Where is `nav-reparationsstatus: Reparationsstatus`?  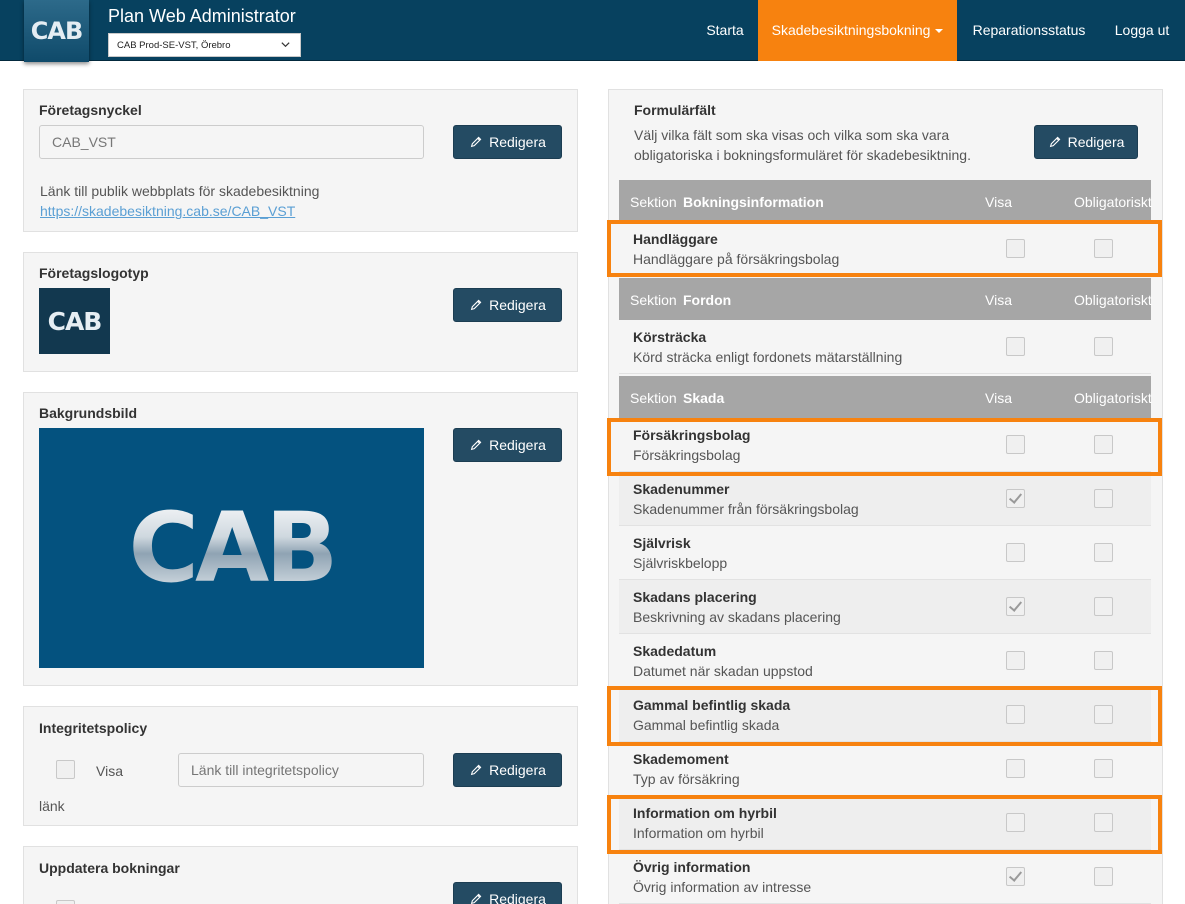 nav-reparationsstatus: Reparationsstatus is located at coordinates (1029, 30).